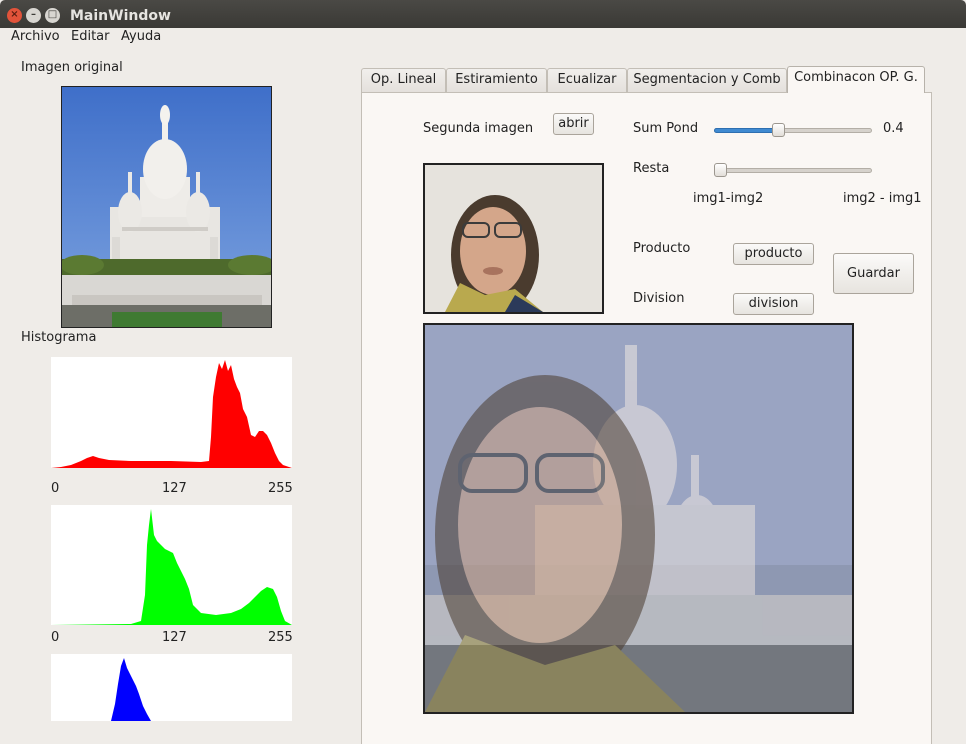 The image size is (966, 744). What do you see at coordinates (55, 637) in the screenshot?
I see `histogram-green-tick-0: 0` at bounding box center [55, 637].